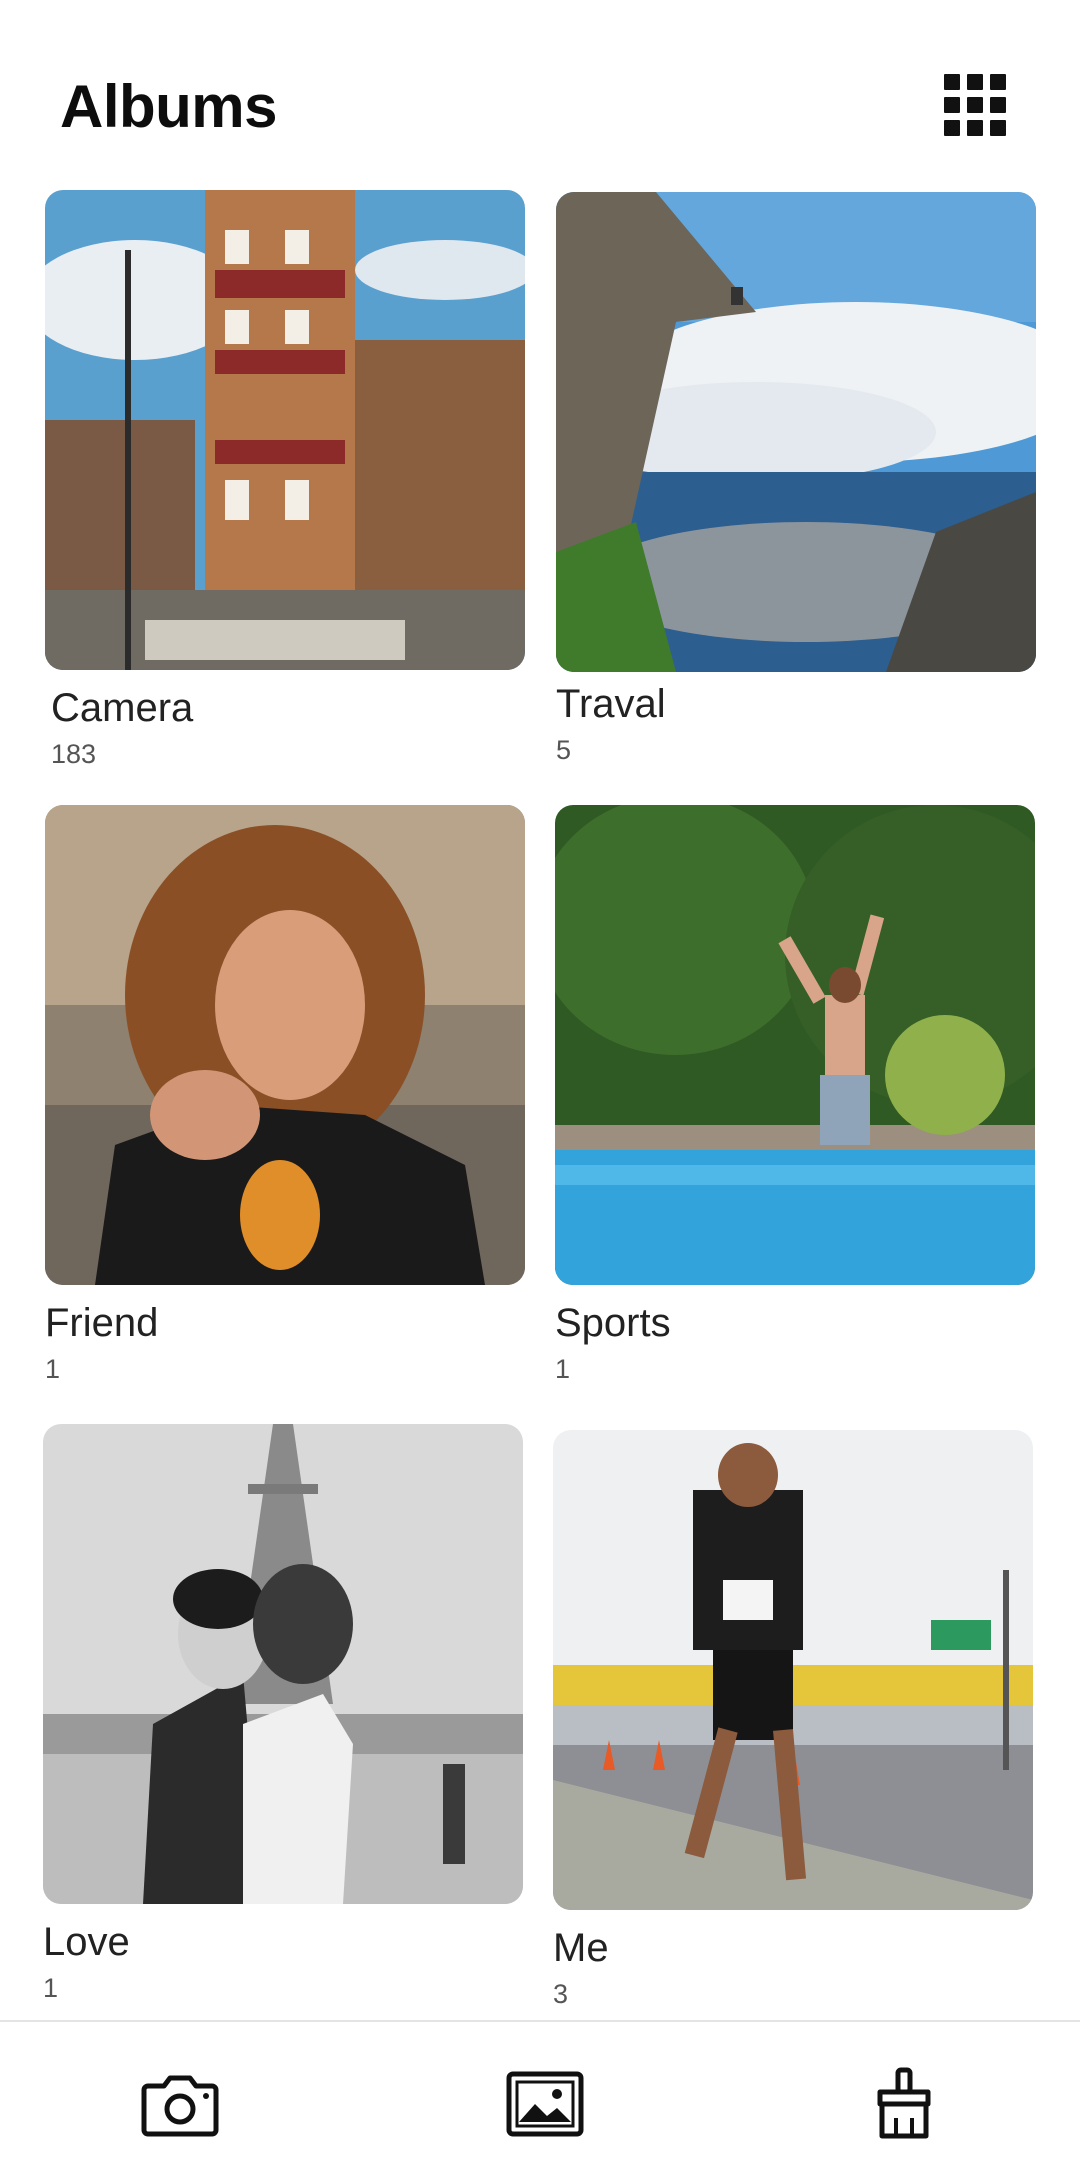  Describe the element at coordinates (904, 2104) in the screenshot. I see `brush-icon` at that location.